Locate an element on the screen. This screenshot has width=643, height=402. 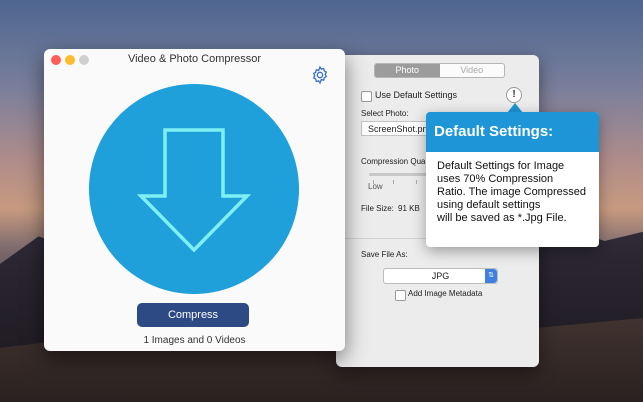
download-arrow-icon is located at coordinates (194, 190).